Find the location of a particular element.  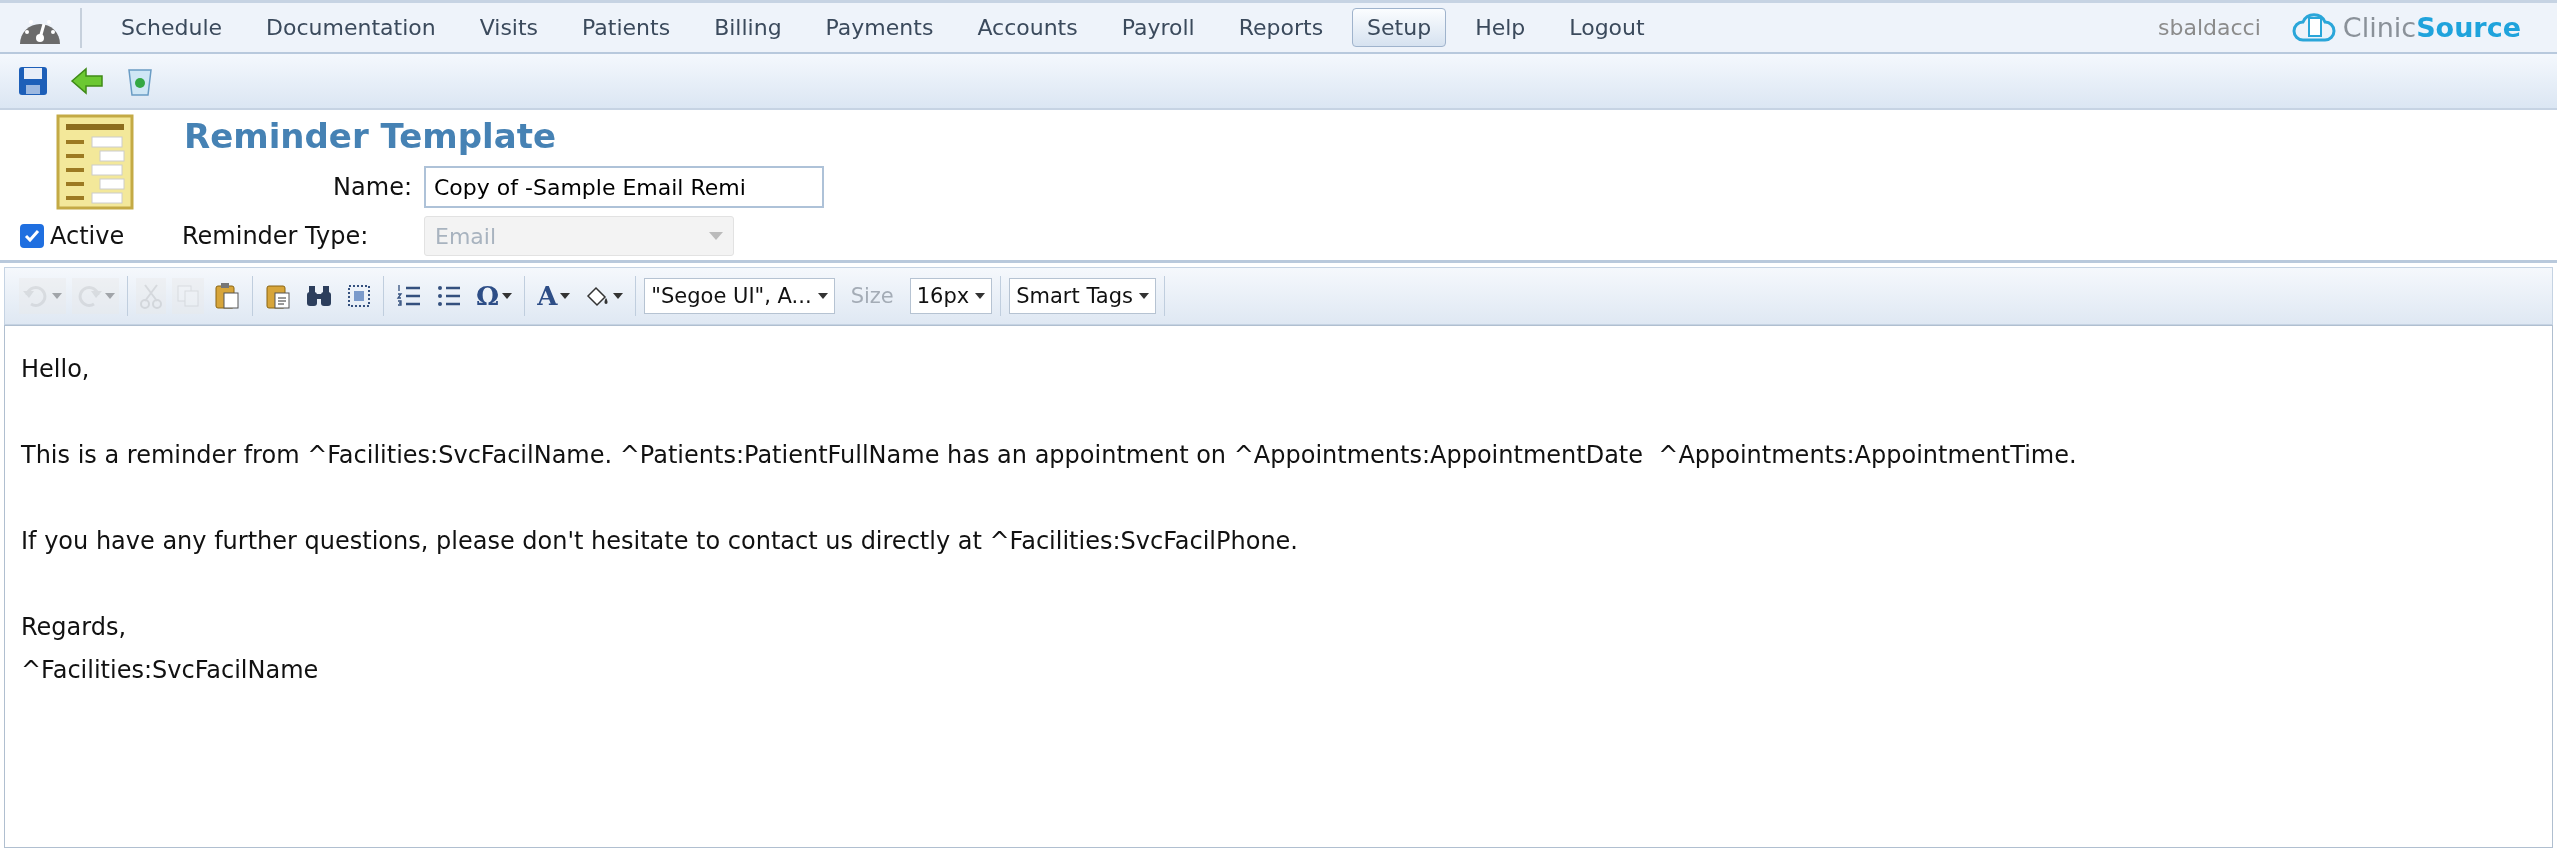

field-label: Reminder Type: is located at coordinates (276, 236).